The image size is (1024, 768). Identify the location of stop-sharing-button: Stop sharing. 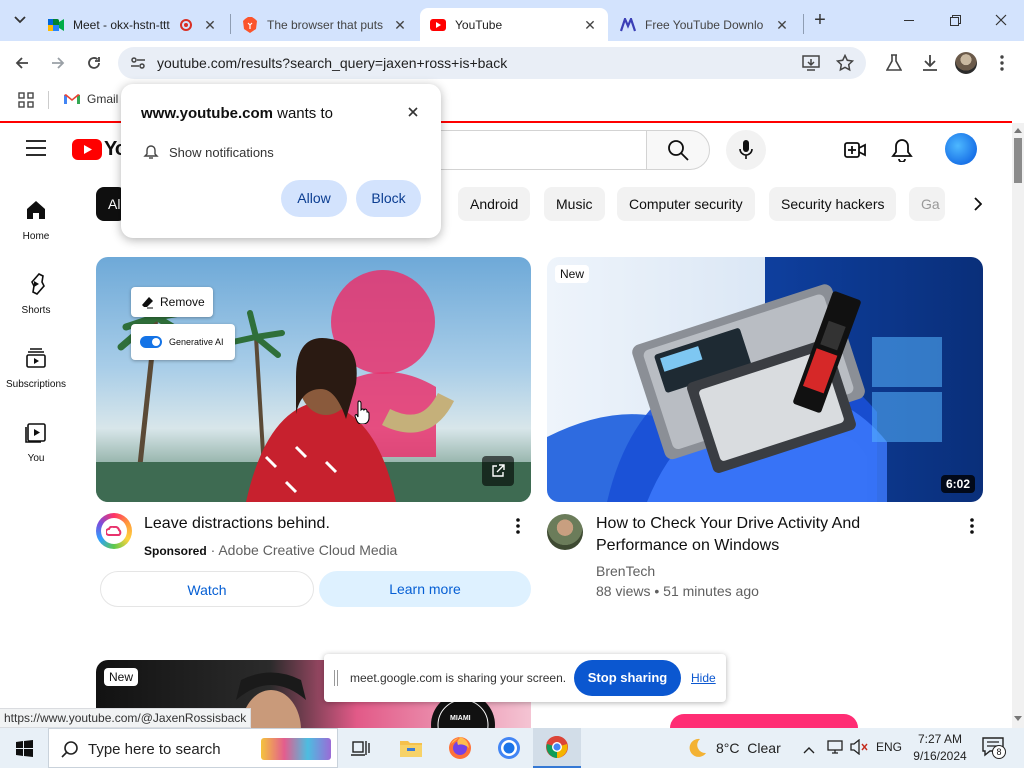
(627, 678).